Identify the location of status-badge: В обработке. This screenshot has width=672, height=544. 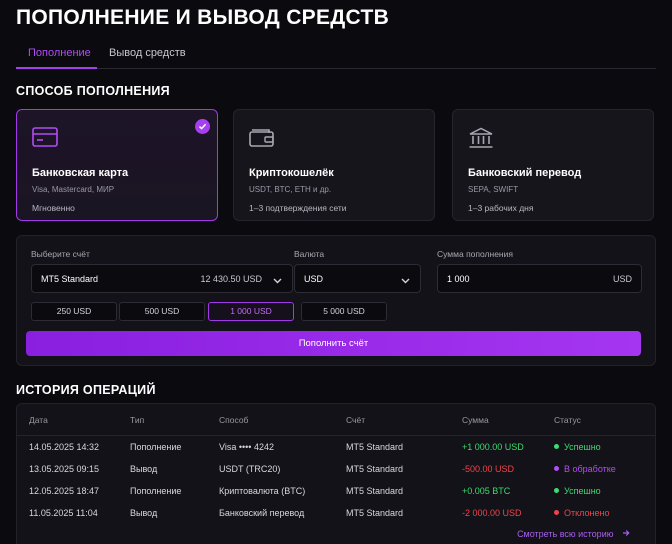
(585, 469).